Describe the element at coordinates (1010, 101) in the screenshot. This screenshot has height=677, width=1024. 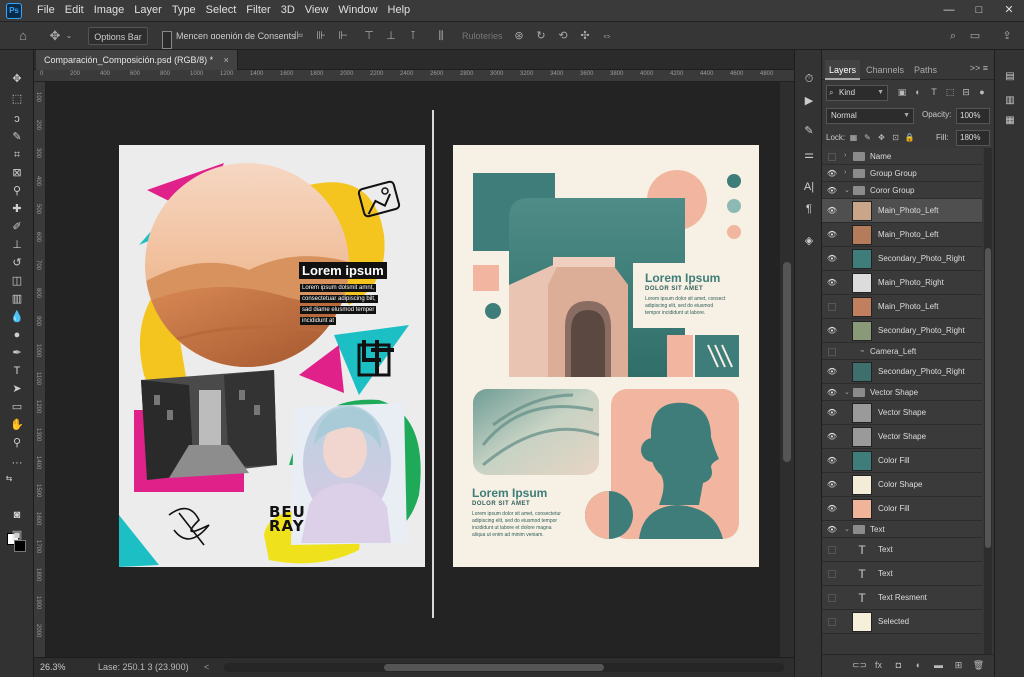
I see `properties-icon: ▥` at that location.